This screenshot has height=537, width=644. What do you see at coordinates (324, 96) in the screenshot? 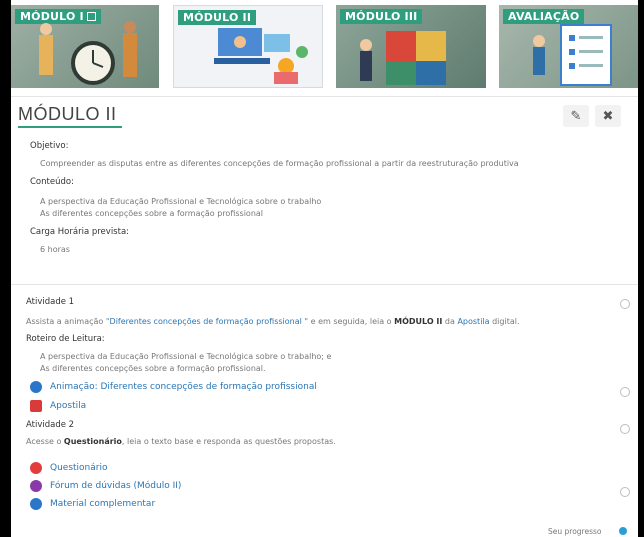
I see `banner-divider` at bounding box center [324, 96].